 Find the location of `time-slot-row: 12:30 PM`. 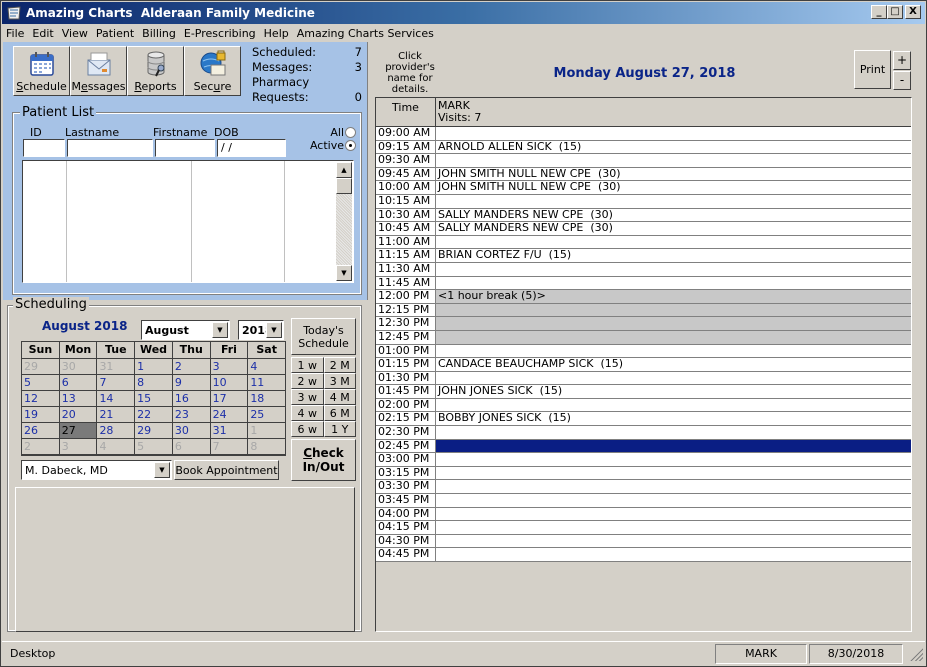

time-slot-row: 12:30 PM is located at coordinates (643, 324).